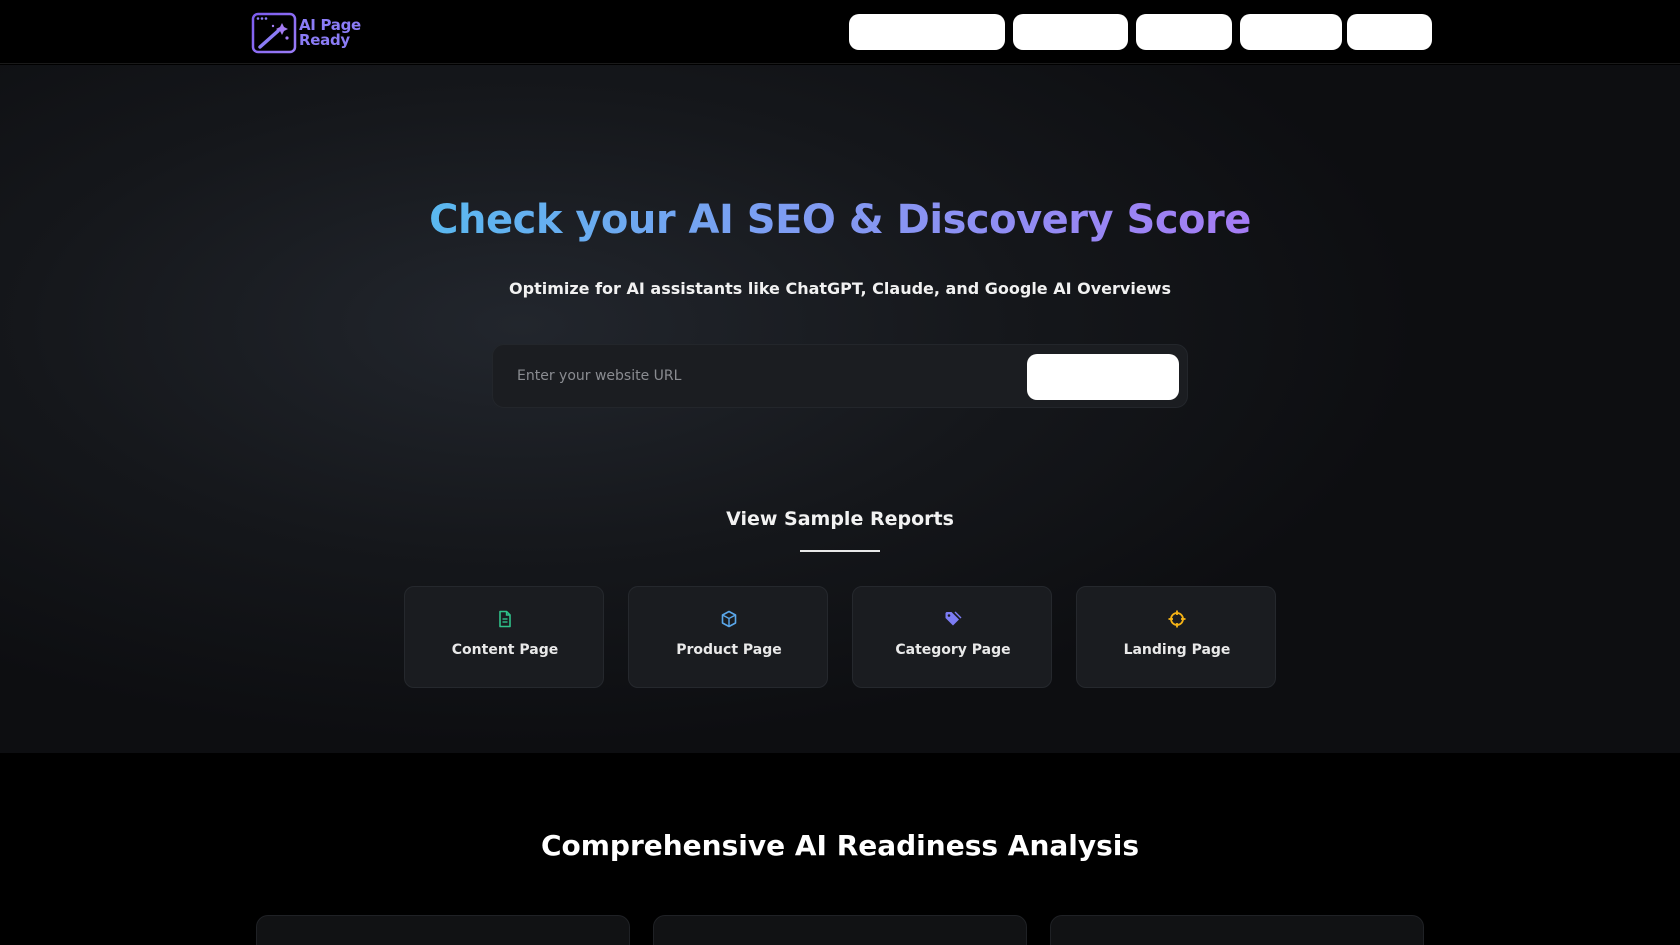  What do you see at coordinates (1177, 619) in the screenshot?
I see `crosshair-icon` at bounding box center [1177, 619].